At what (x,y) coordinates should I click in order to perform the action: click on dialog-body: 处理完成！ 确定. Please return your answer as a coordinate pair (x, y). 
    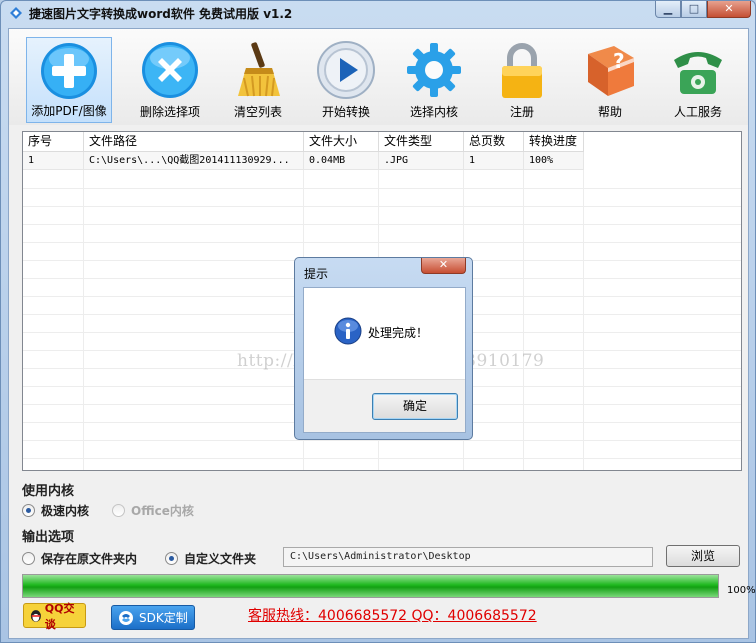
    Looking at the image, I should click on (384, 360).